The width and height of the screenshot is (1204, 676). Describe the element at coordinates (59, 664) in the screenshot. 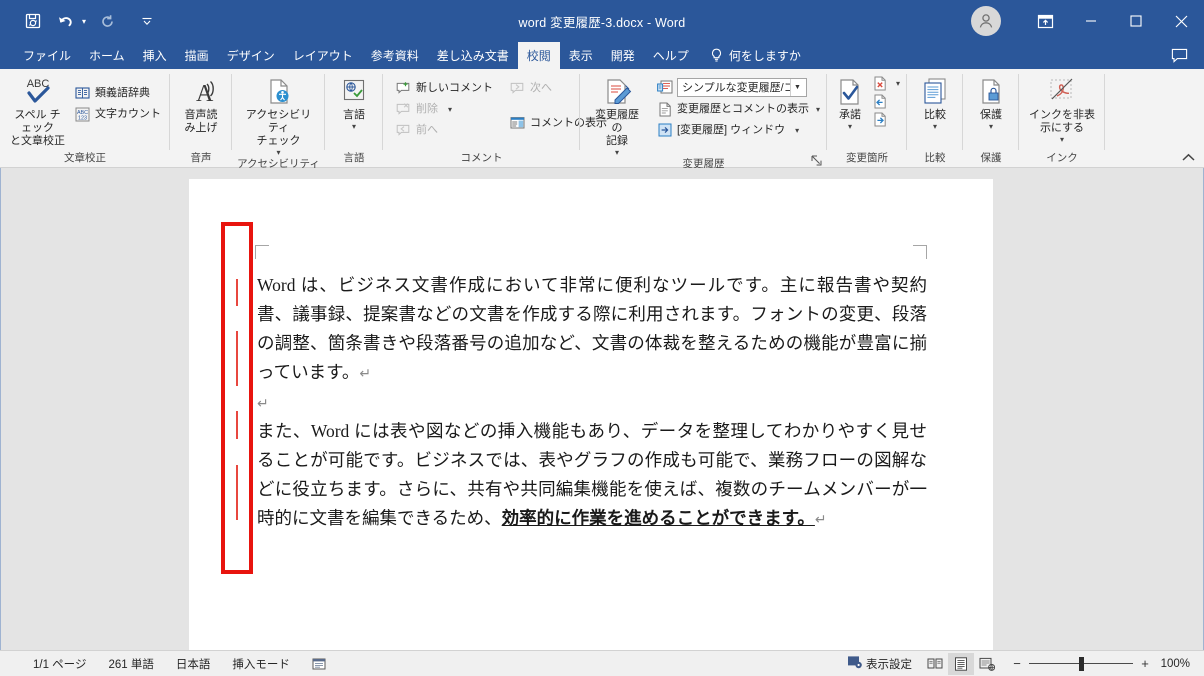

I see `status-page: 1/1 ページ` at that location.